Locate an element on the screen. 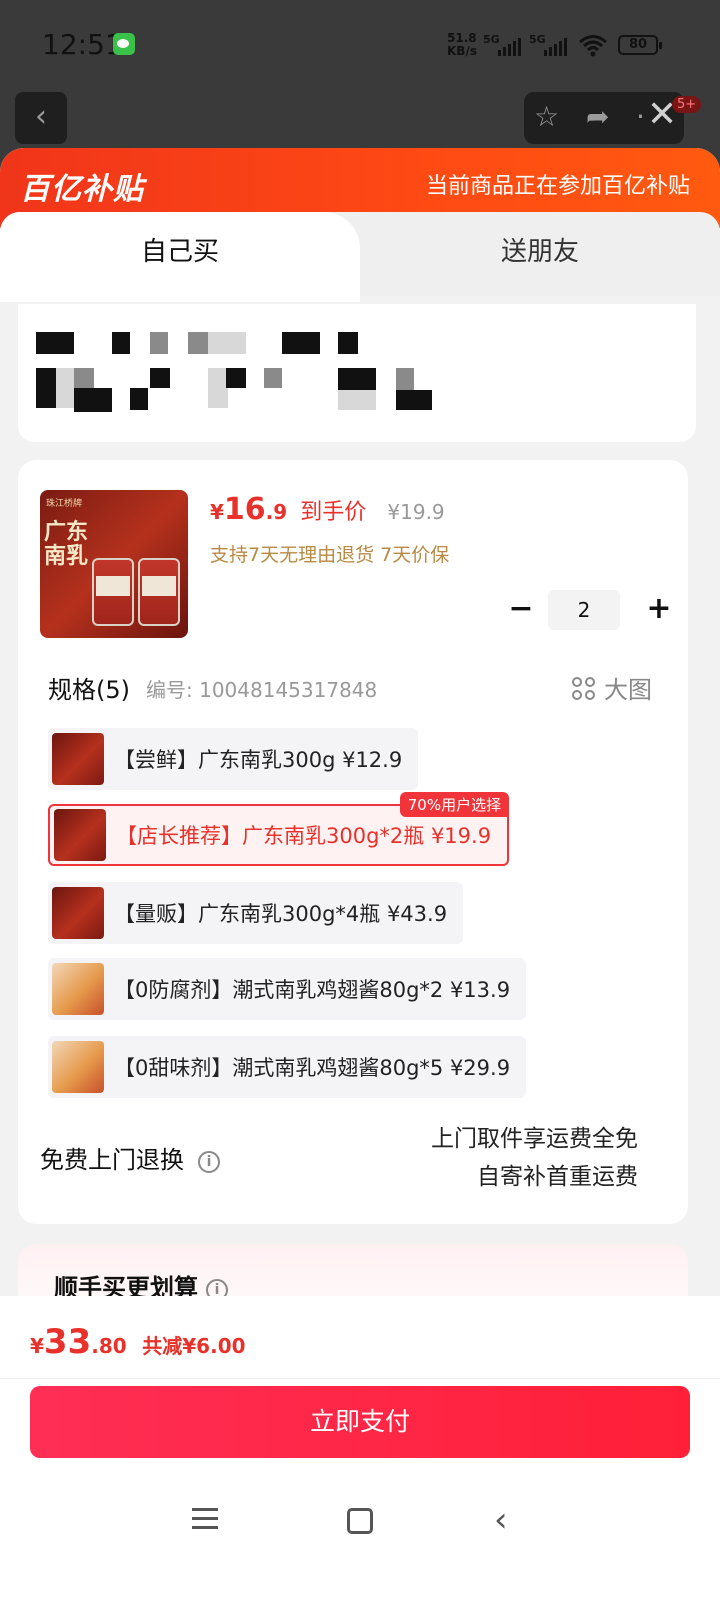  subsidy-logo: 百亿补贴 is located at coordinates (82, 189).